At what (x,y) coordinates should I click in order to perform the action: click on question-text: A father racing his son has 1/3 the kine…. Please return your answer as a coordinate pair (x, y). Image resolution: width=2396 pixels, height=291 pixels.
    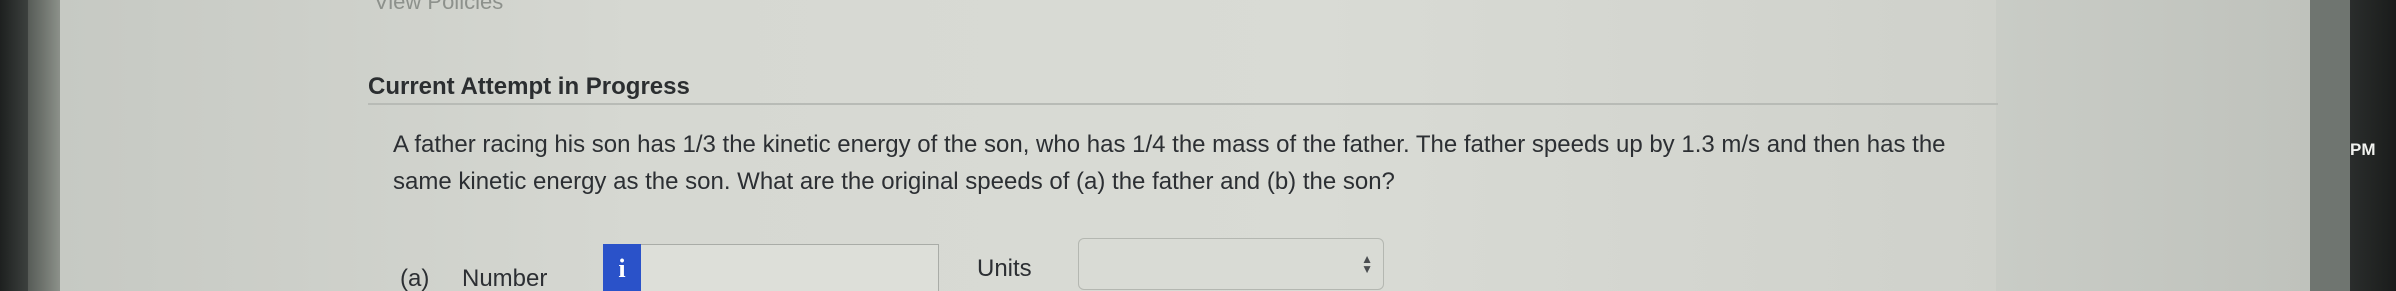
    Looking at the image, I should click on (1169, 163).